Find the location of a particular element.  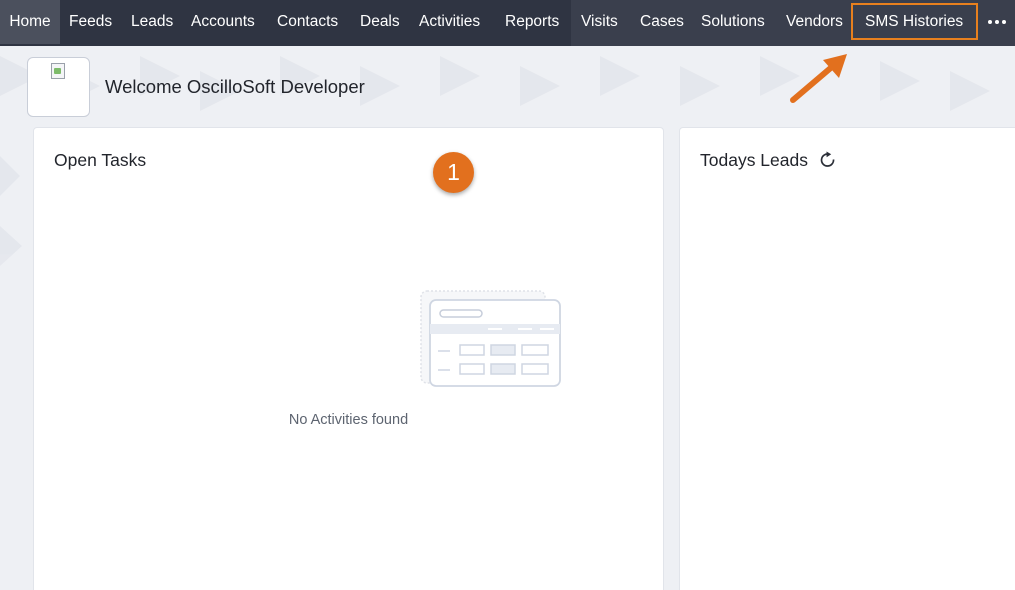

nav-item-deals: Deals is located at coordinates (380, 22).